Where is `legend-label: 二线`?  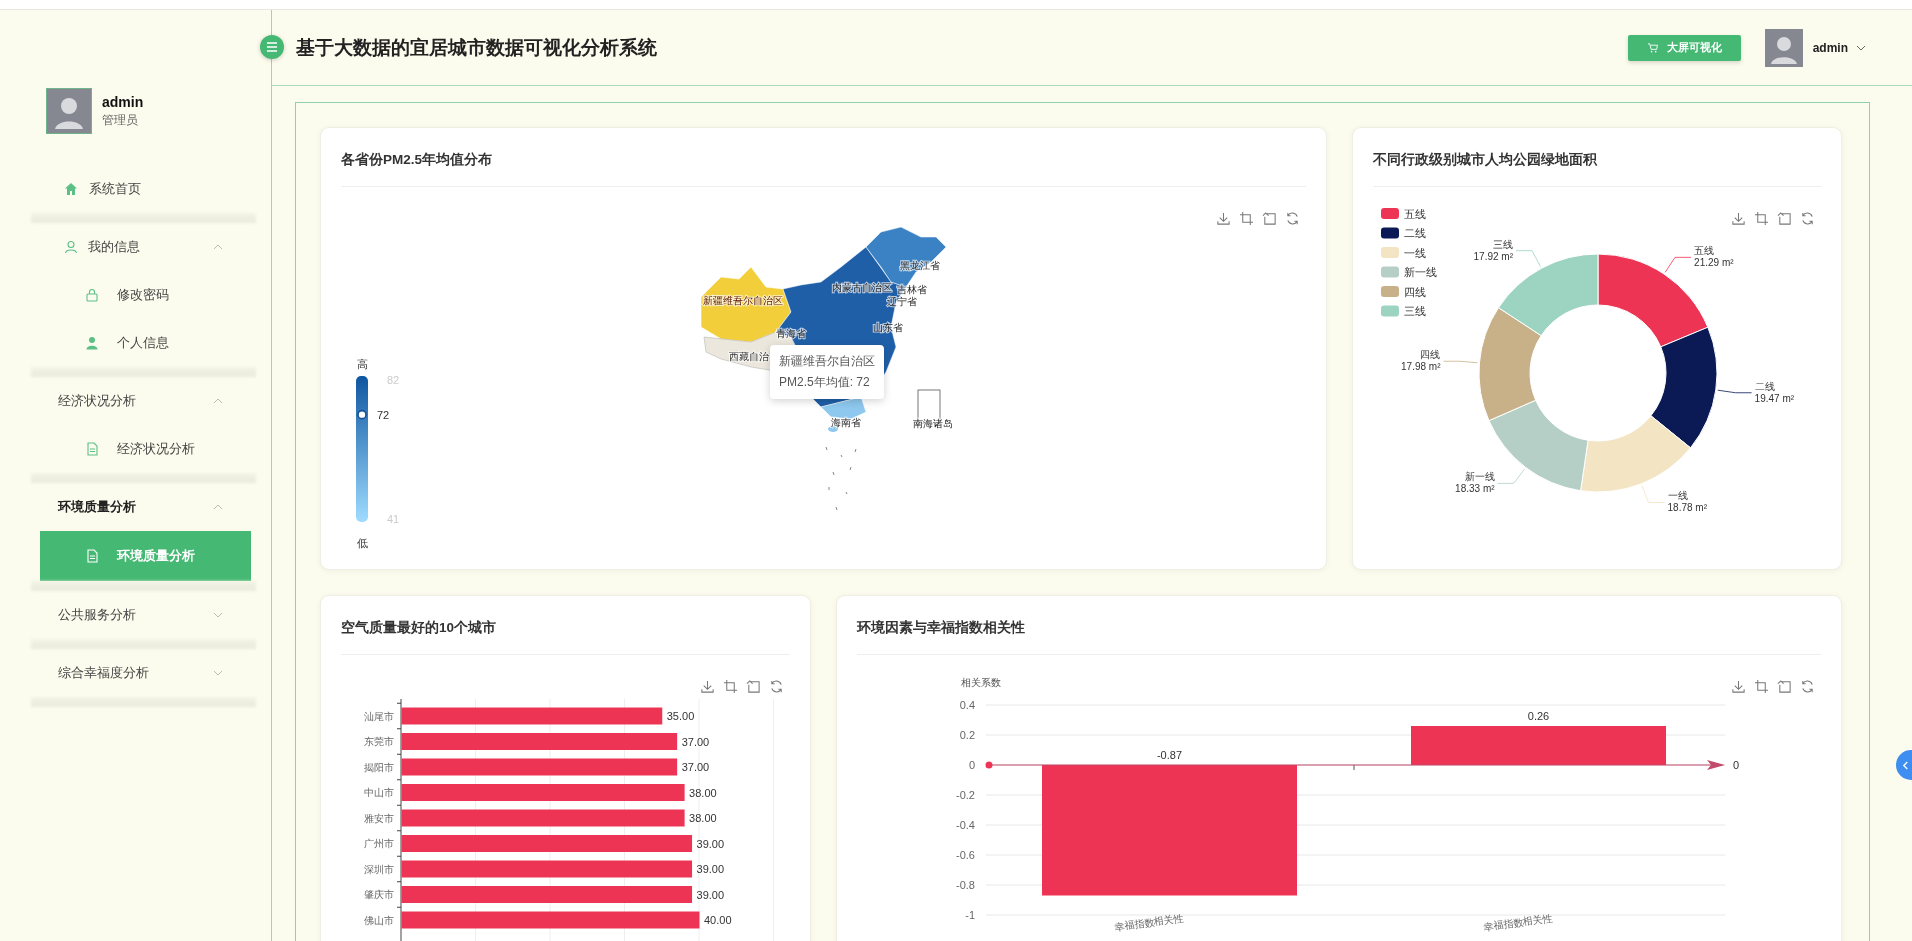
legend-label: 二线 is located at coordinates (1415, 233).